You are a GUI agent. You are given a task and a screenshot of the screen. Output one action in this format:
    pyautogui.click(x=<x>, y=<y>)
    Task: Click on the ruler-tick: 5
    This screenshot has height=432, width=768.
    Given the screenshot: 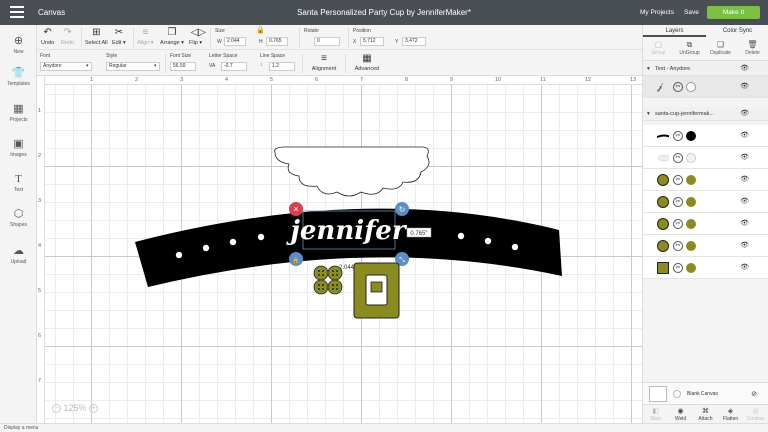 What is the action you would take?
    pyautogui.click(x=272, y=80)
    